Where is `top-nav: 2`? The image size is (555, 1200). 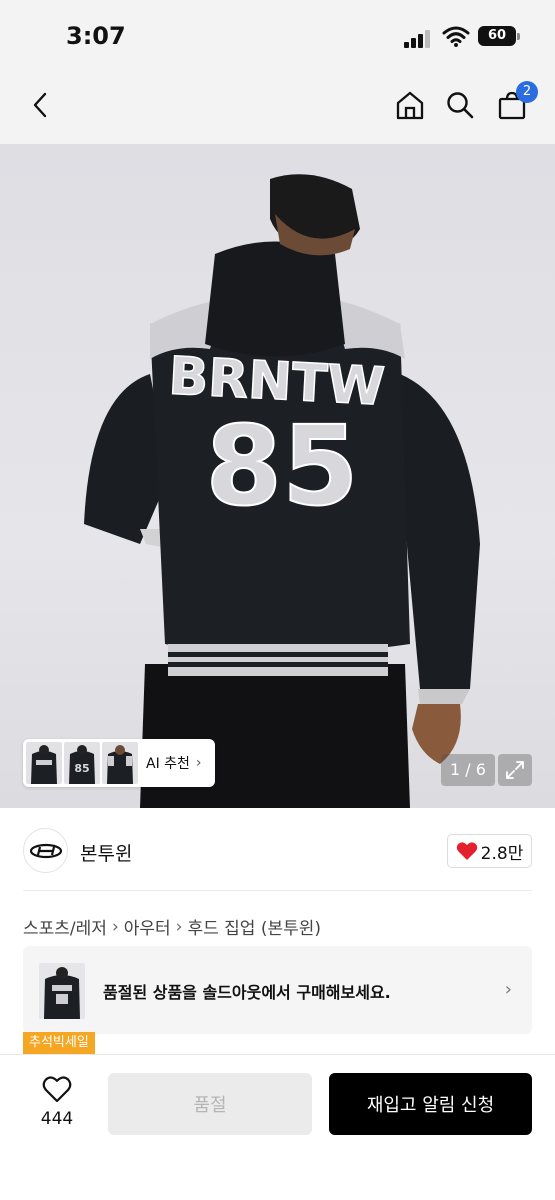 top-nav: 2 is located at coordinates (277, 107).